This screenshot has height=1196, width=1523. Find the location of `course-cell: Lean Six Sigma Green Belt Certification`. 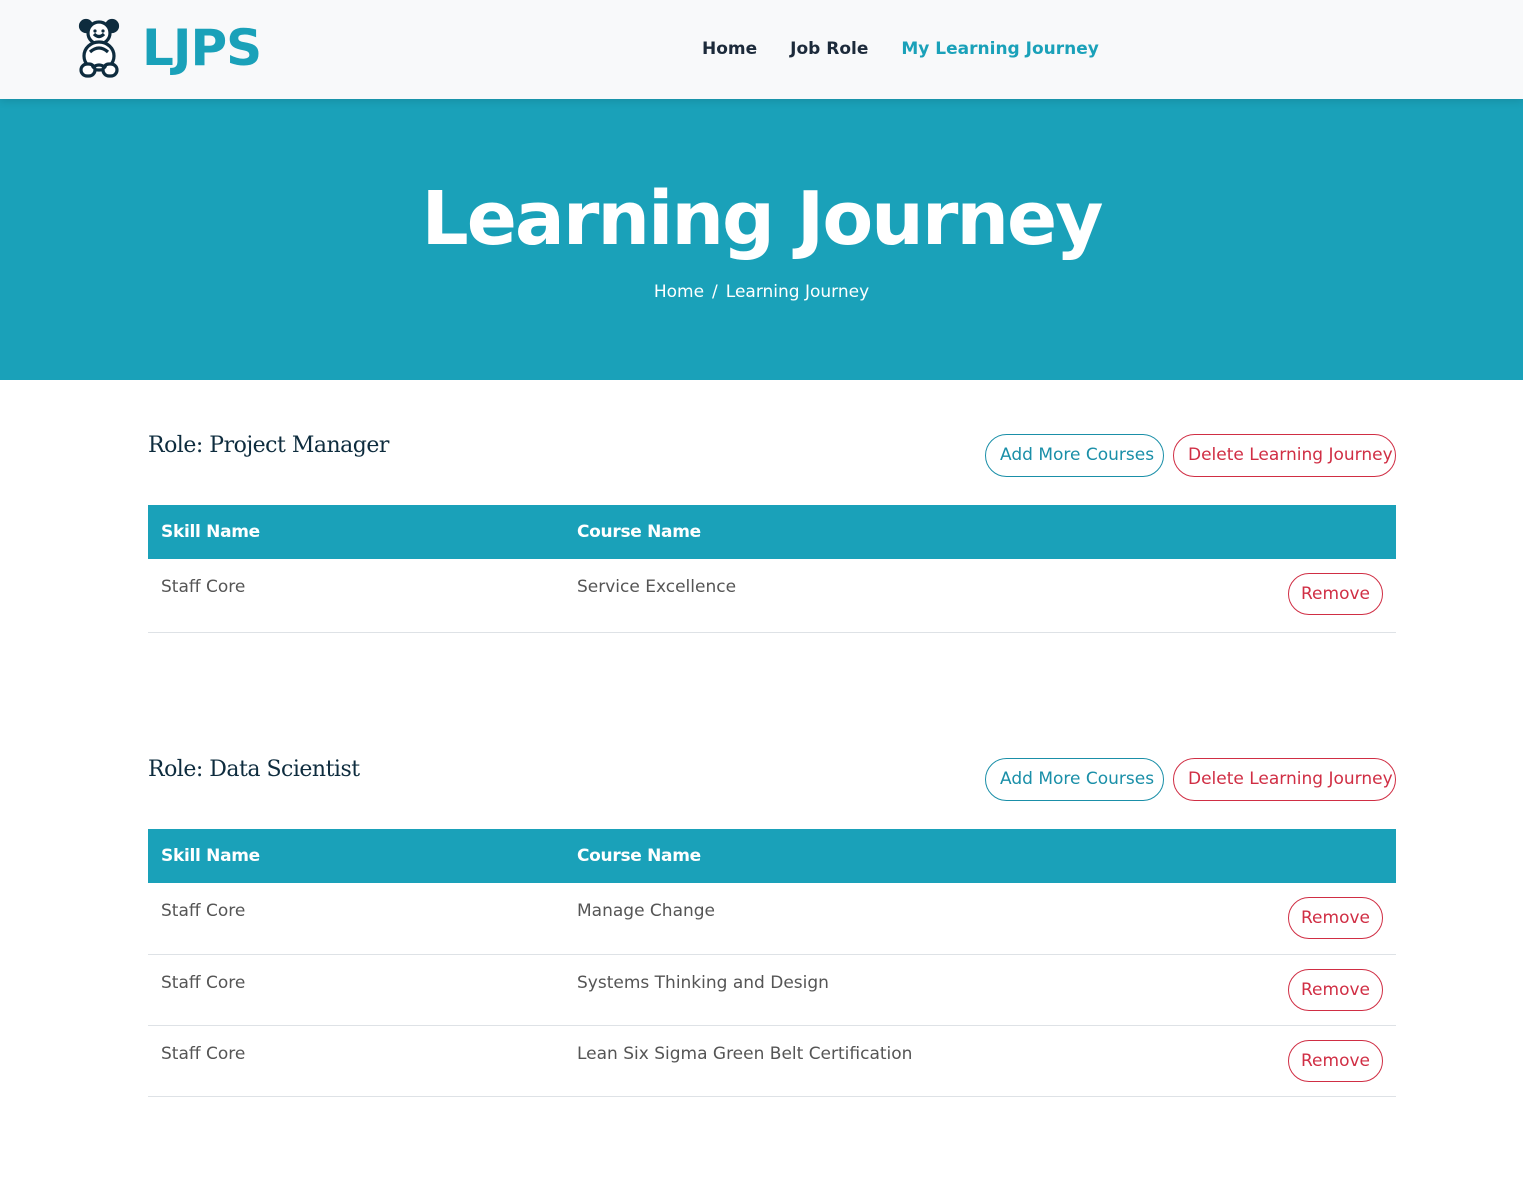

course-cell: Lean Six Sigma Green Belt Certification is located at coordinates (876, 1061).